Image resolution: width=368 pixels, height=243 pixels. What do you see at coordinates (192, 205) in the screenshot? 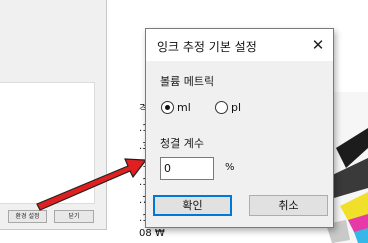
I see `ok-button: 확인` at bounding box center [192, 205].